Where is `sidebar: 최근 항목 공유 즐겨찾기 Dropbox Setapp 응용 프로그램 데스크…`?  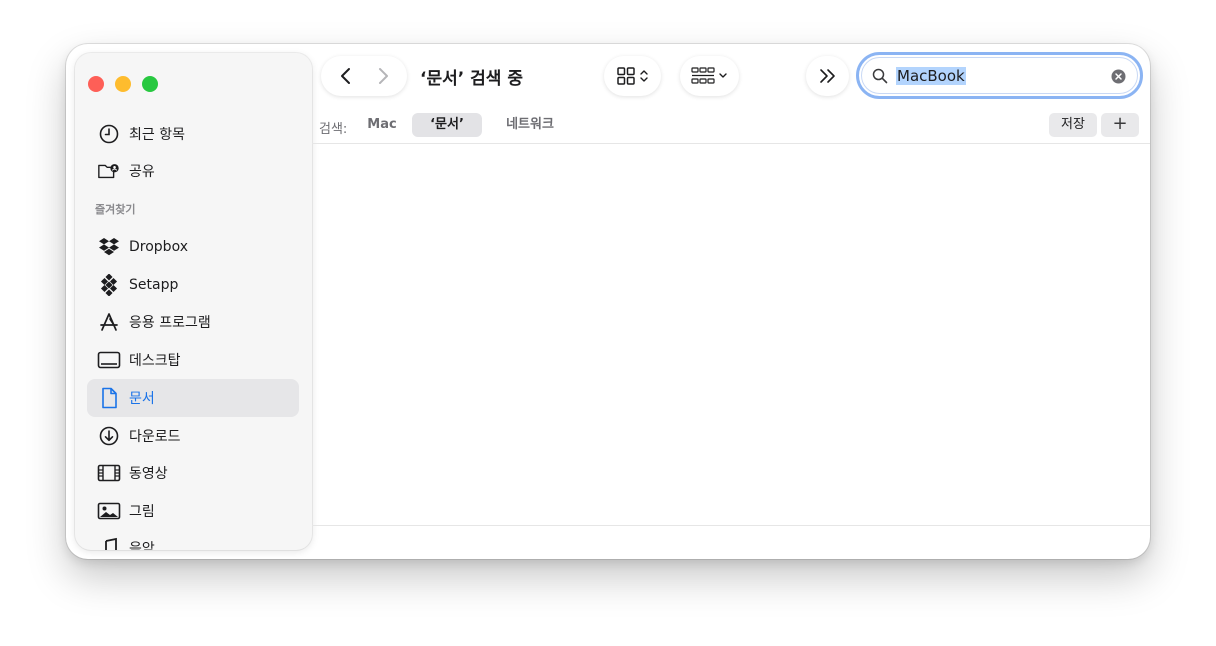
sidebar: 최근 항목 공유 즐겨찾기 Dropbox Setapp 응용 프로그램 데스크… is located at coordinates (193, 301).